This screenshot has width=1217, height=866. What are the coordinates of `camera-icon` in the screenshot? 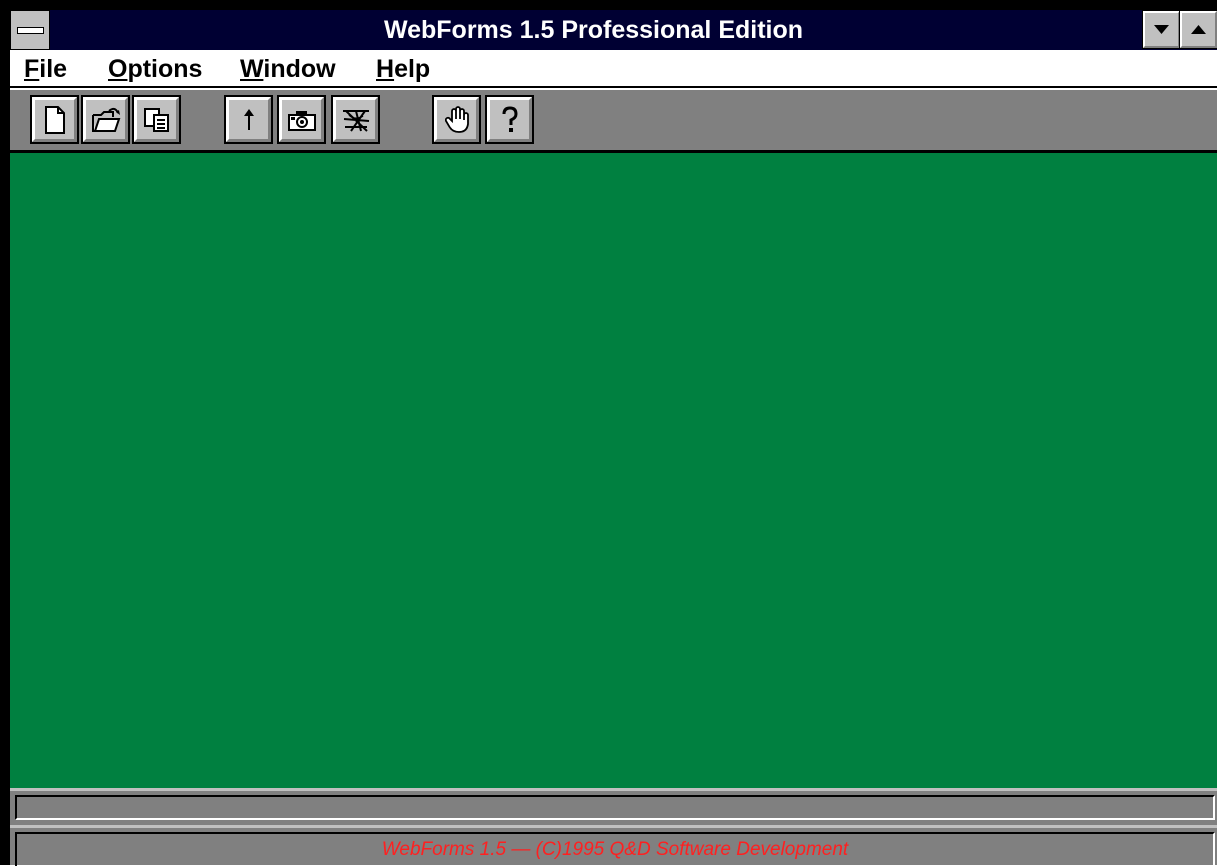 It's located at (301, 120).